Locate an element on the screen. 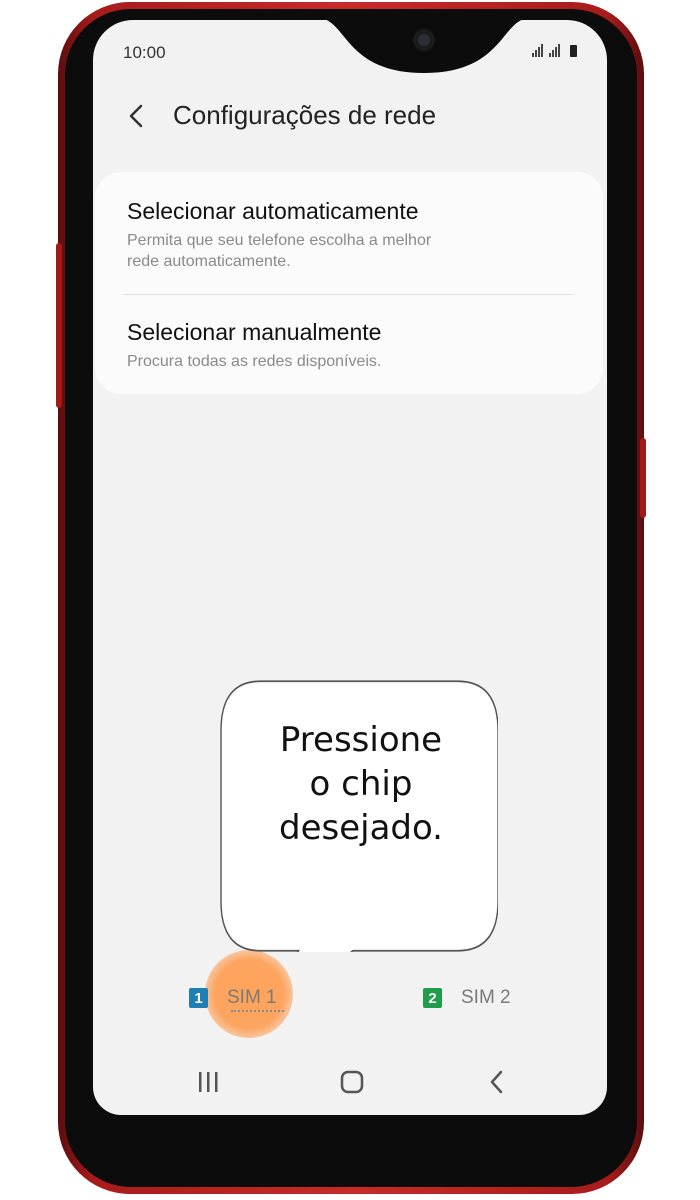 This screenshot has height=1200, width=700. option-title: Selecionar manualmente is located at coordinates (254, 332).